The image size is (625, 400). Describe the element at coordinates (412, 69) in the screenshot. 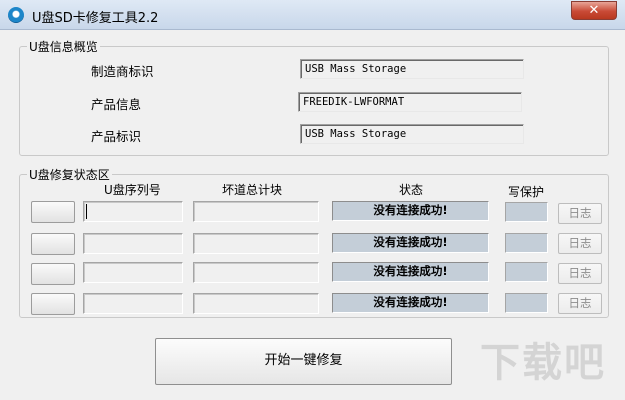

I see `manufacturer-field: USB Mass Storage` at that location.